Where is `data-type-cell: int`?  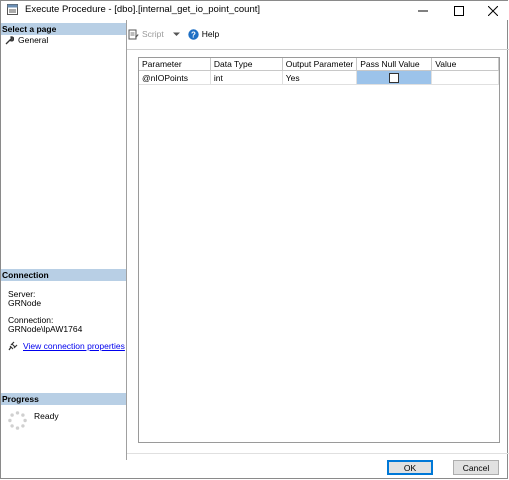
data-type-cell: int is located at coordinates (246, 77).